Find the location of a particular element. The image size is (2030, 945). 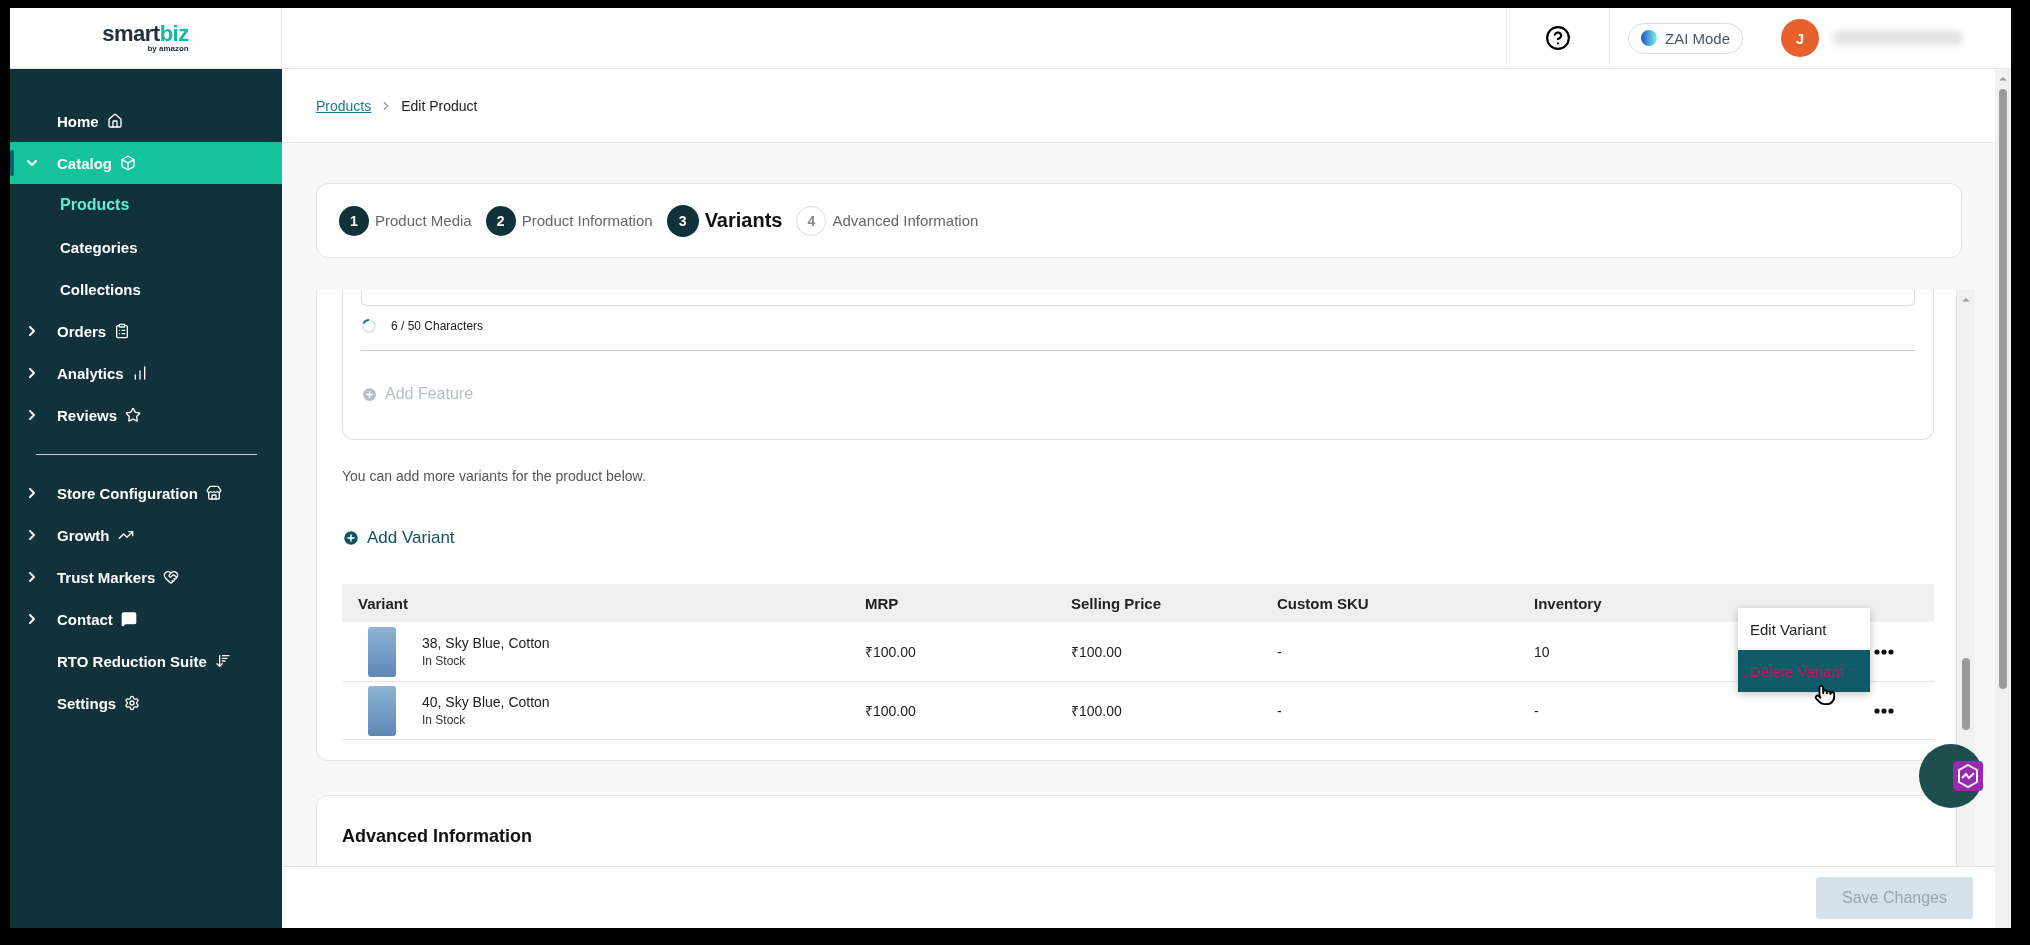

step-number: 1 is located at coordinates (354, 220).